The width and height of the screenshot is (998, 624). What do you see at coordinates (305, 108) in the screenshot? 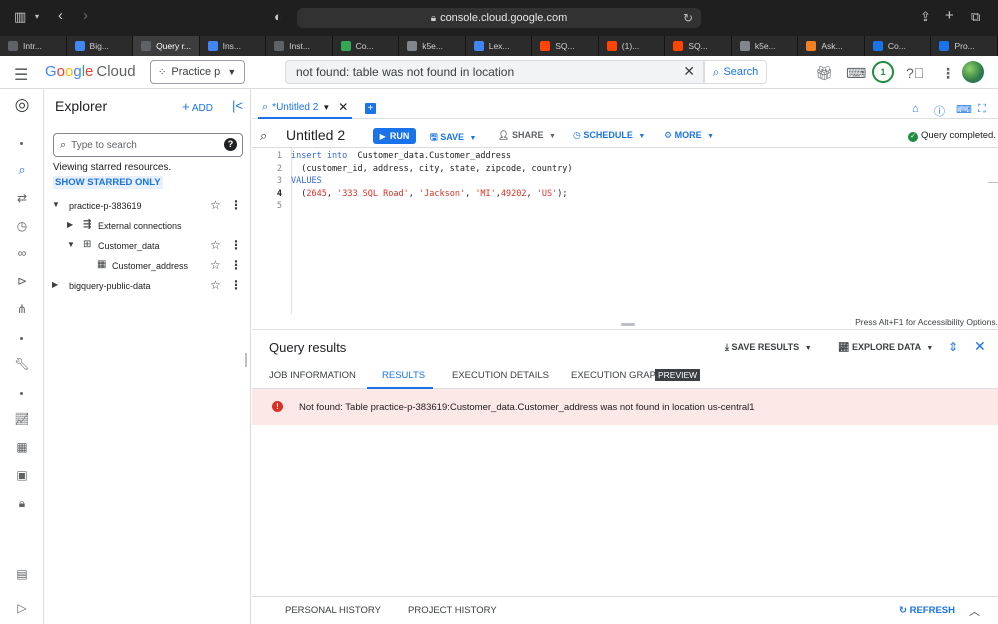
I see `tab-untitled-2: ⌕ *Untitled 2 ▼ ✕` at bounding box center [305, 108].